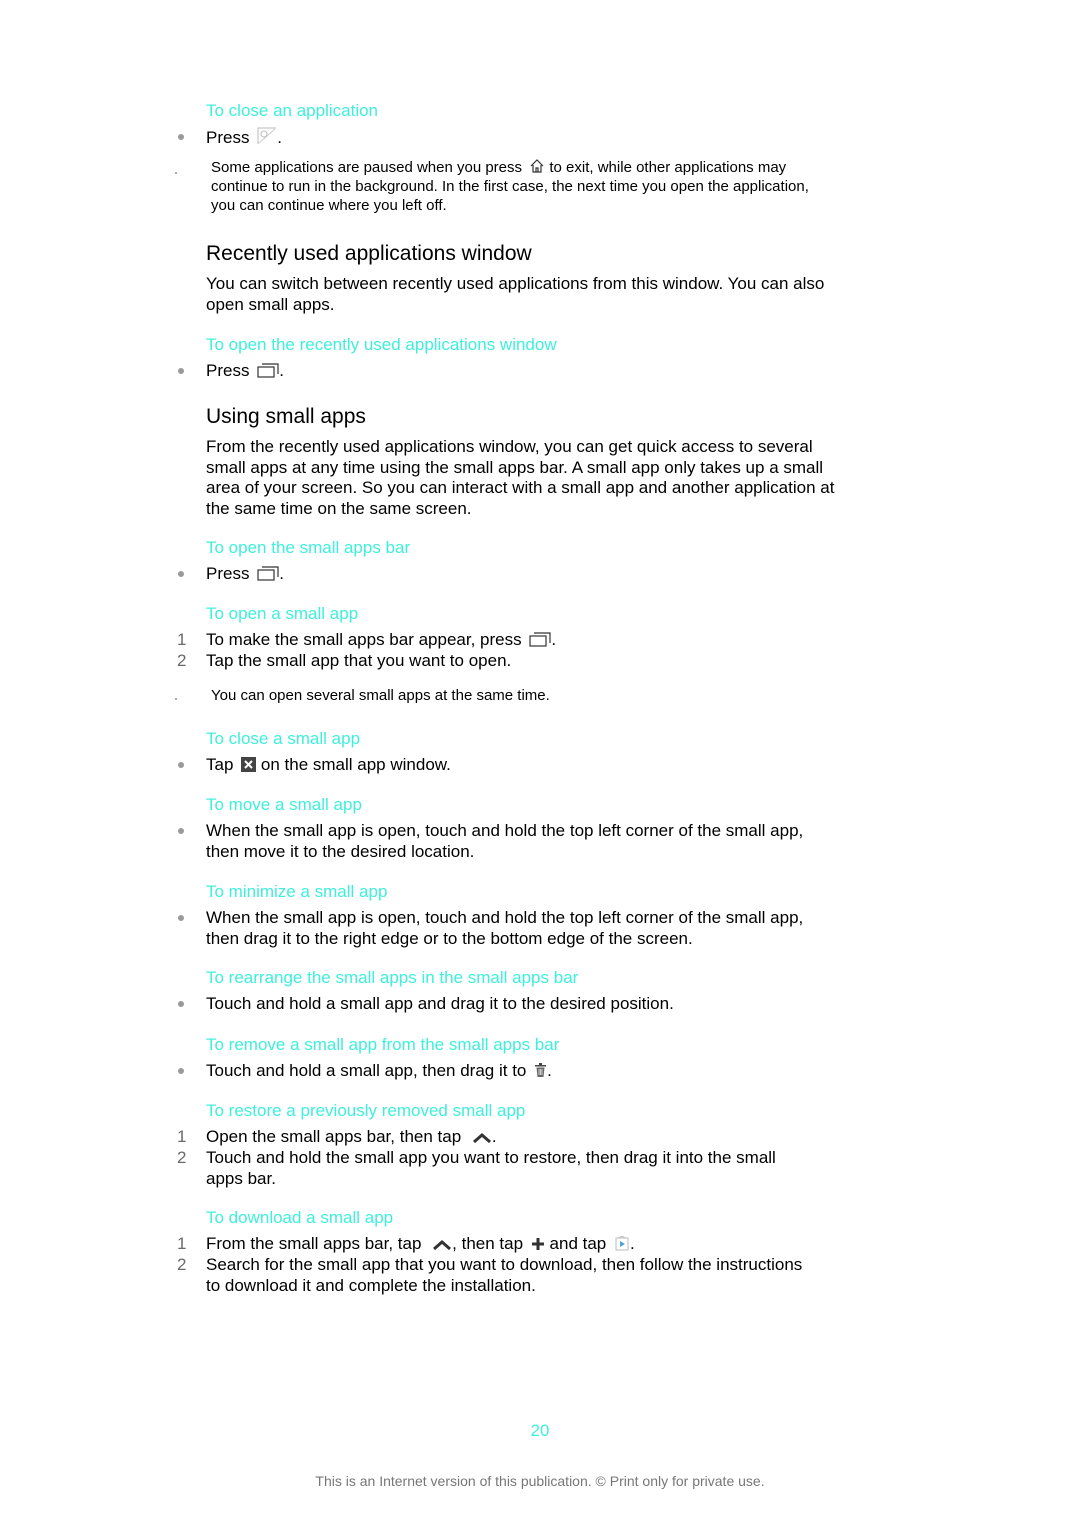  I want to click on trash-icon, so click(541, 1070).